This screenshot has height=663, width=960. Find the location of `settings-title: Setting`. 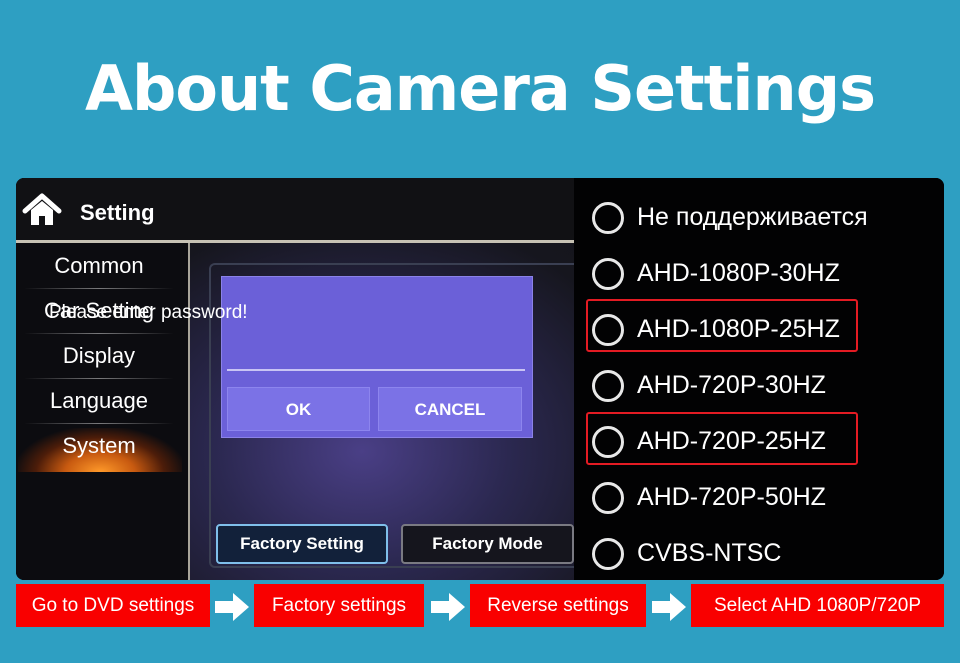

settings-title: Setting is located at coordinates (117, 212).